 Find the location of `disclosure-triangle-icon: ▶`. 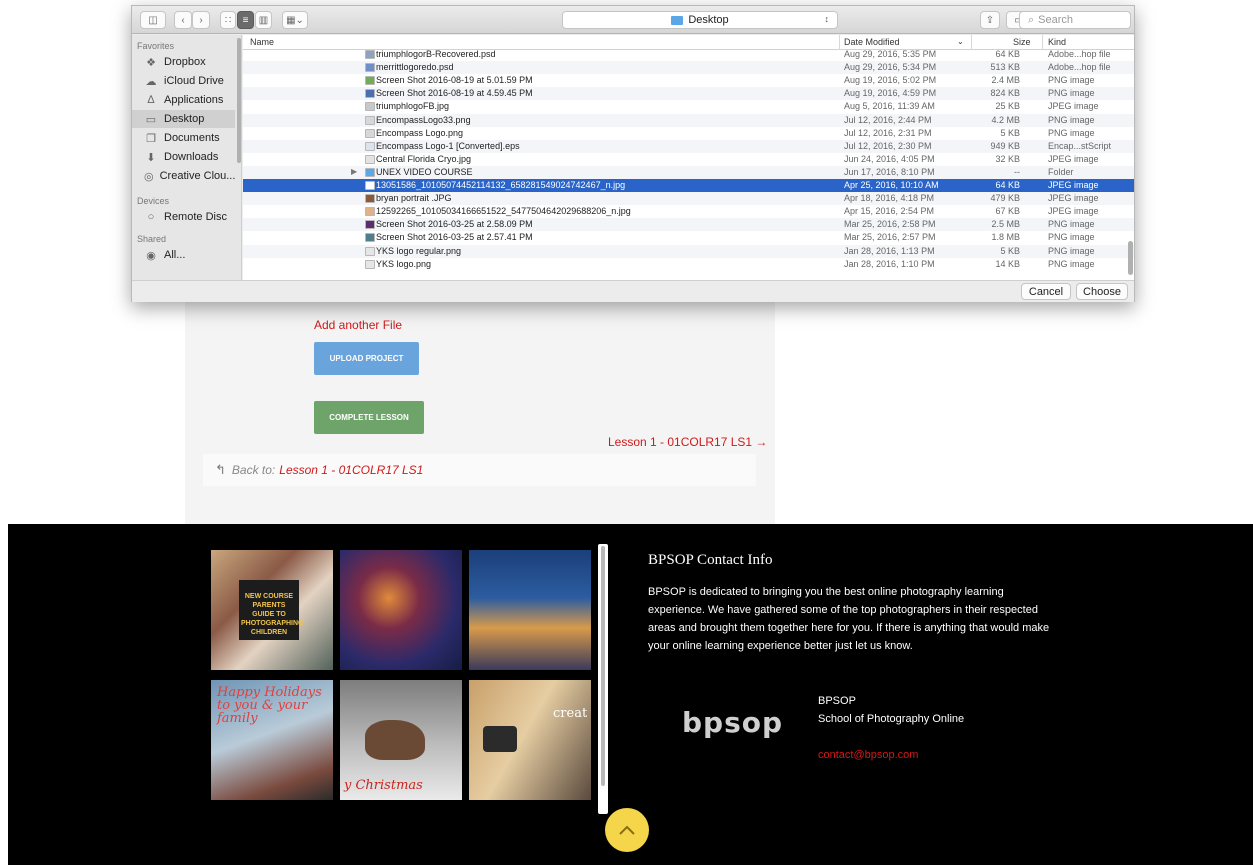

disclosure-triangle-icon: ▶ is located at coordinates (354, 171).